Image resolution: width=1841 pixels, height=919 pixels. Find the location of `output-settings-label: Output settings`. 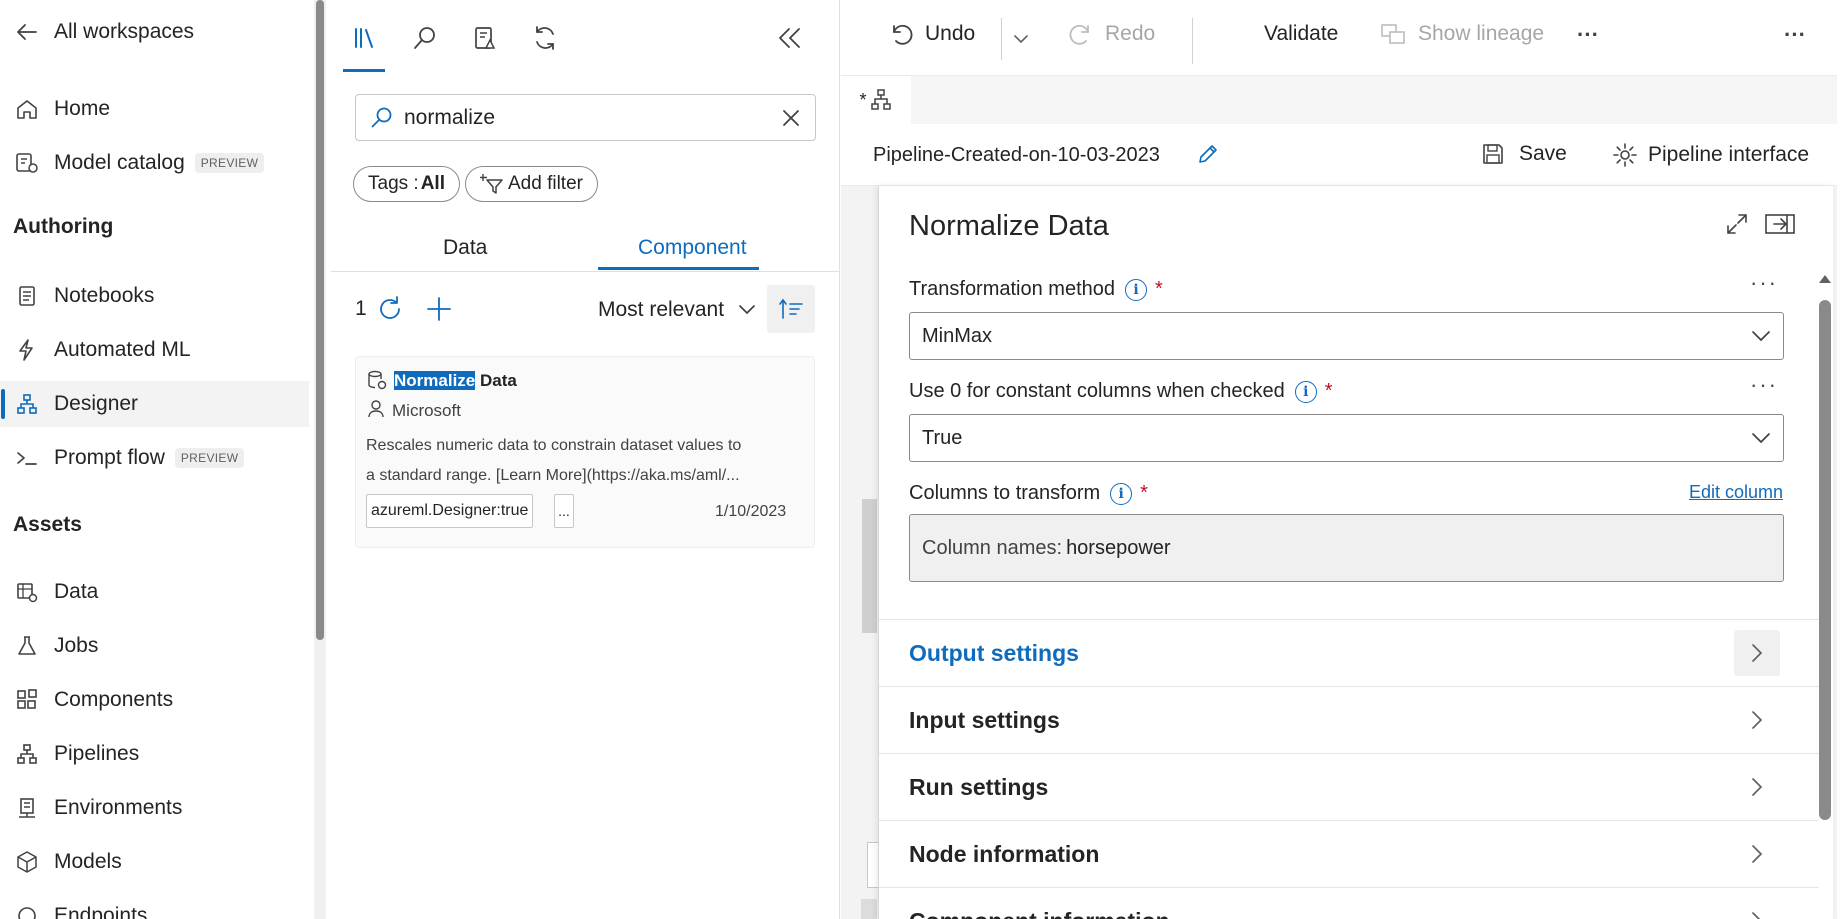

output-settings-label: Output settings is located at coordinates (994, 652).